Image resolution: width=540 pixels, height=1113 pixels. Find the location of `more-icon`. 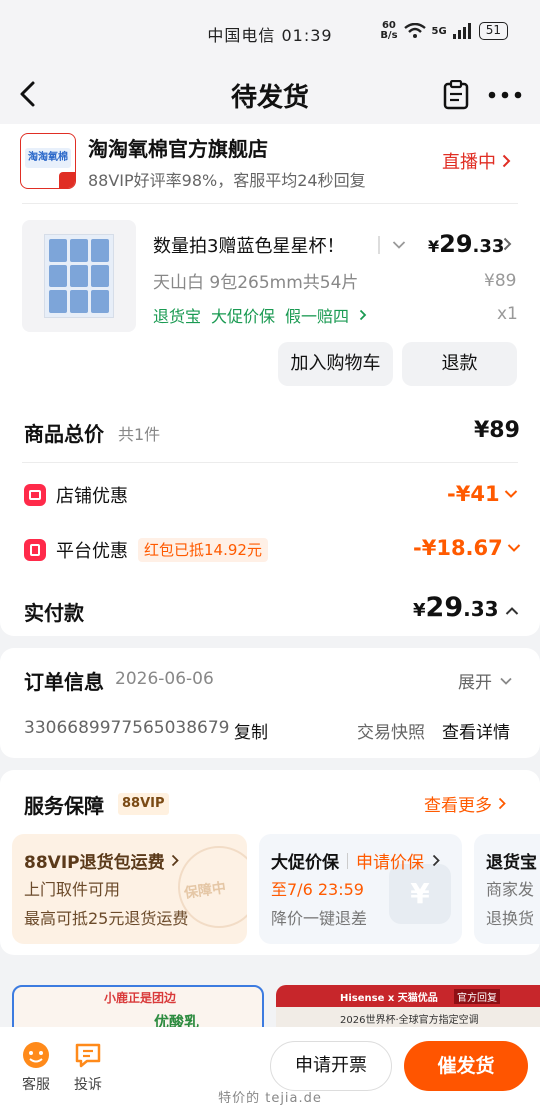

more-icon is located at coordinates (505, 95).